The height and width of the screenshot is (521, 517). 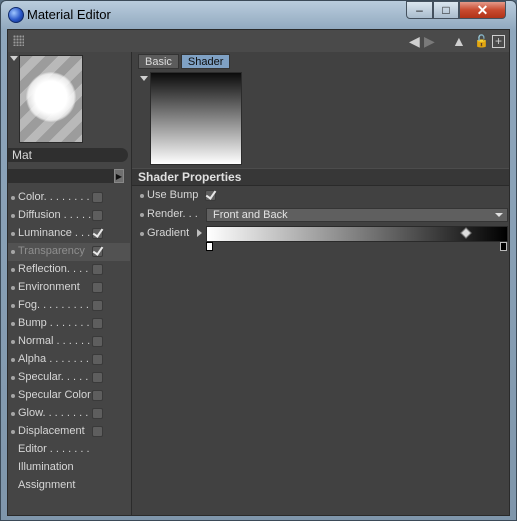 I want to click on tab-basic: Basic, so click(x=158, y=61).